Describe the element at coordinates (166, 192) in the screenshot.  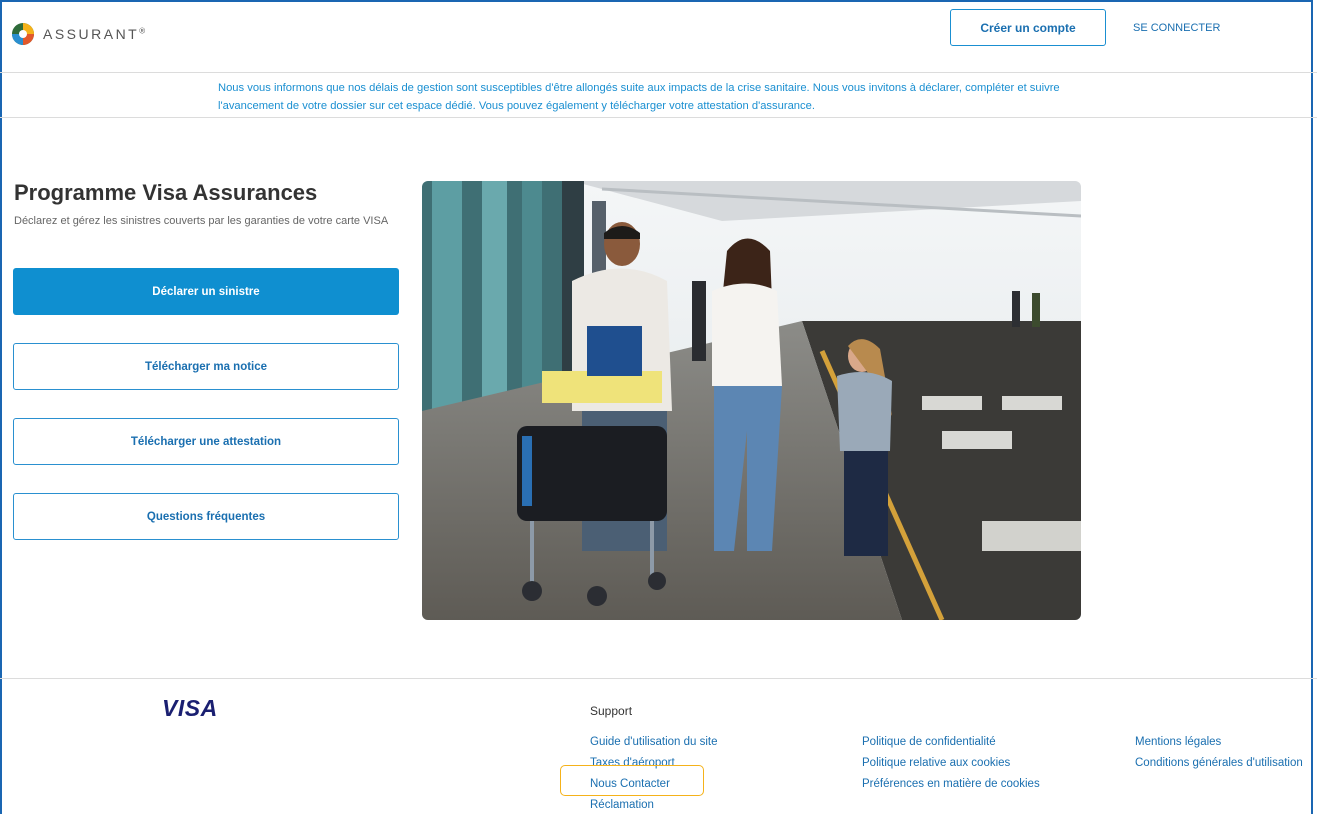
I see `page-title: Programme Visa Assurances` at that location.